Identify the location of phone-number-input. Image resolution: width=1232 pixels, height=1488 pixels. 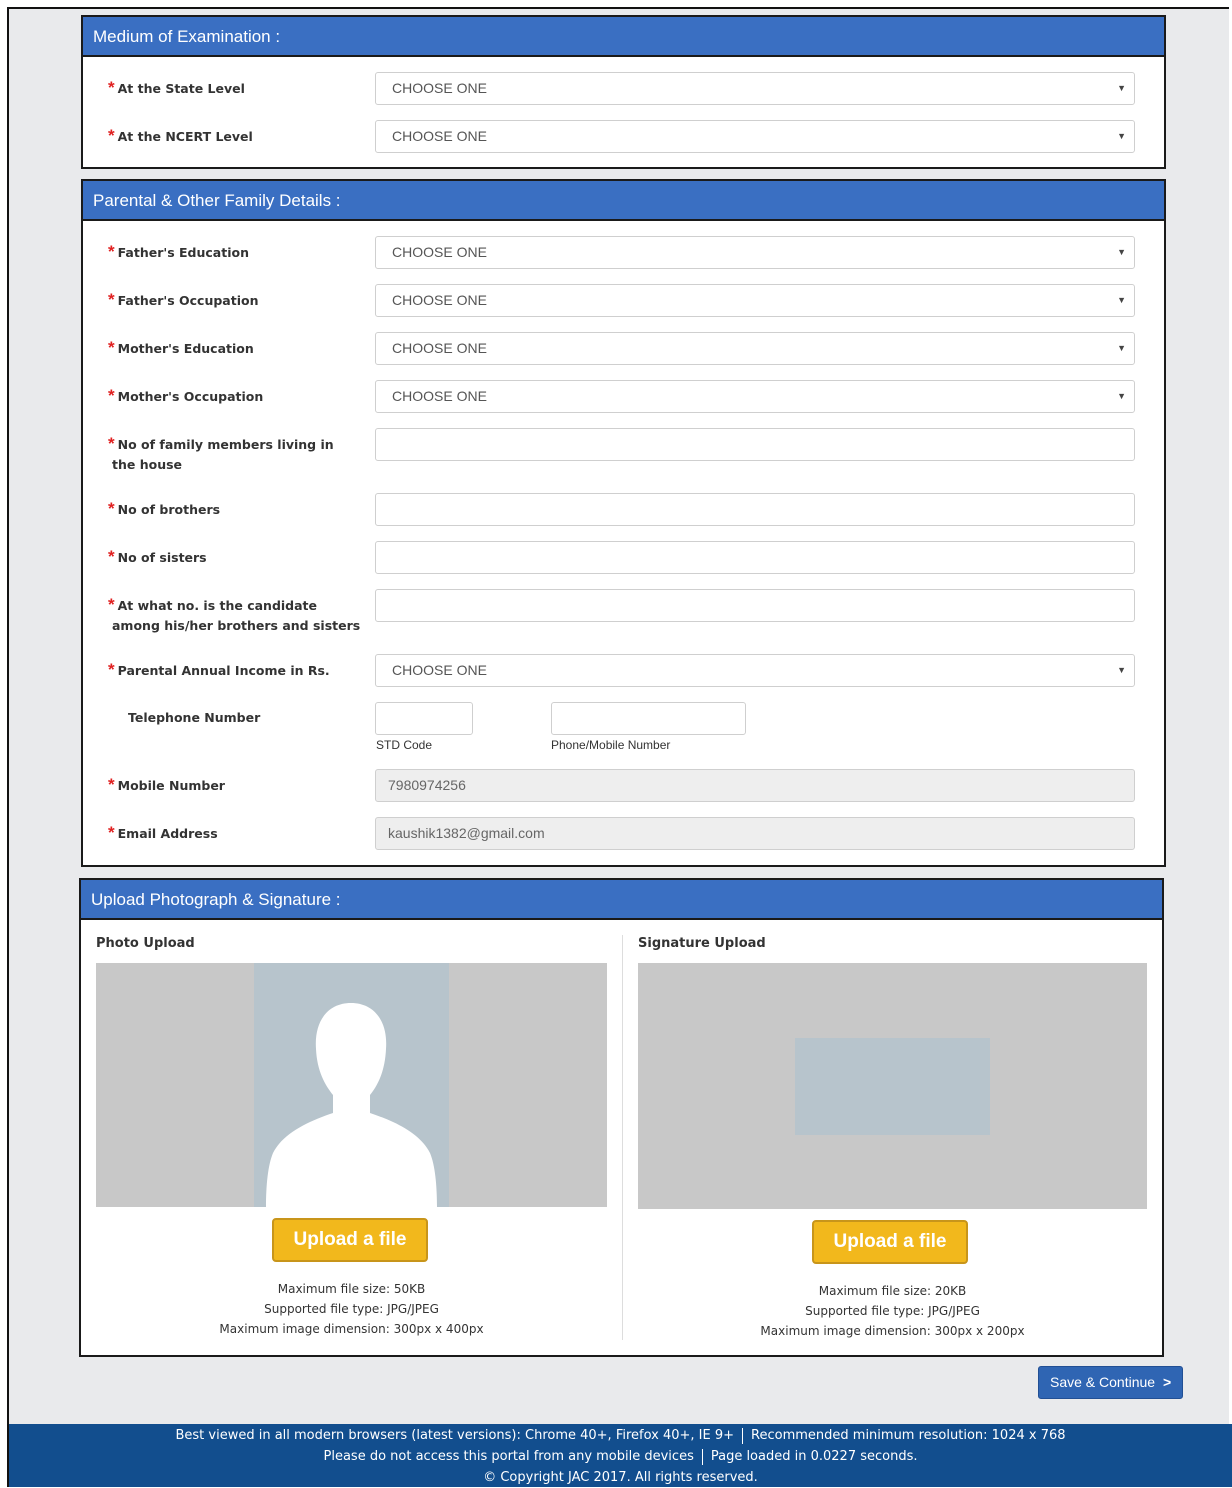
(648, 718).